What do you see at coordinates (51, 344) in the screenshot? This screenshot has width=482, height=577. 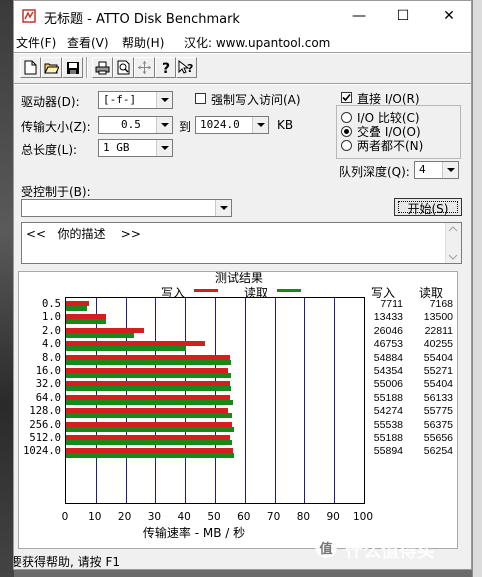 I see `y-tick-label: 4.0` at bounding box center [51, 344].